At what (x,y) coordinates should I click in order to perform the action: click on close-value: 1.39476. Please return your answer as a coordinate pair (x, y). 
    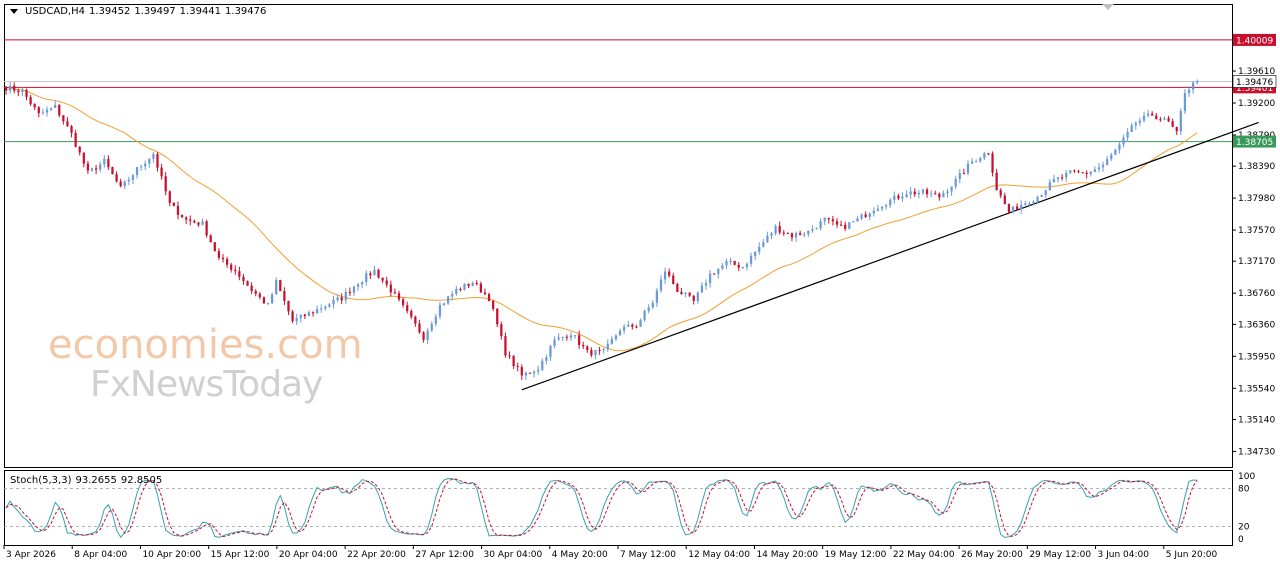
    Looking at the image, I should click on (246, 11).